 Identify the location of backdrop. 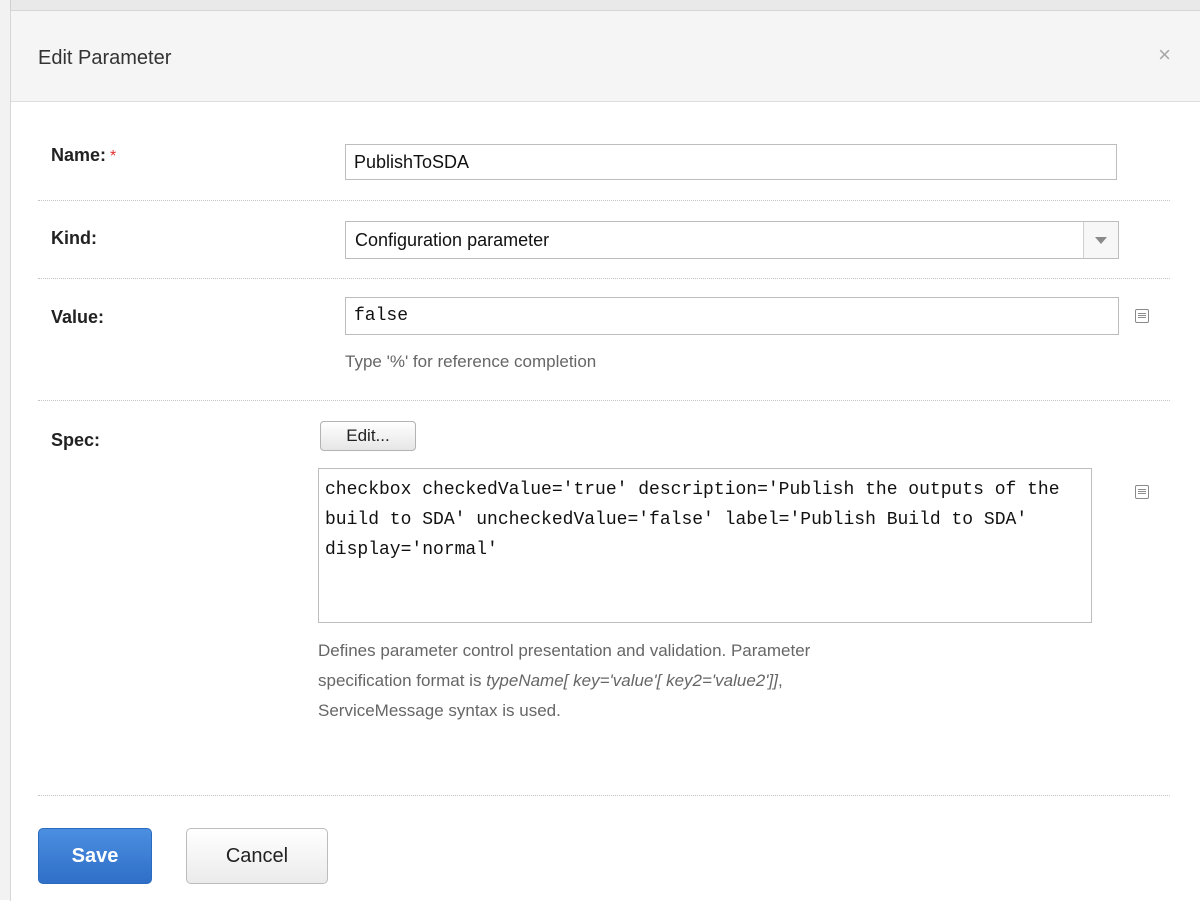
(600, 5).